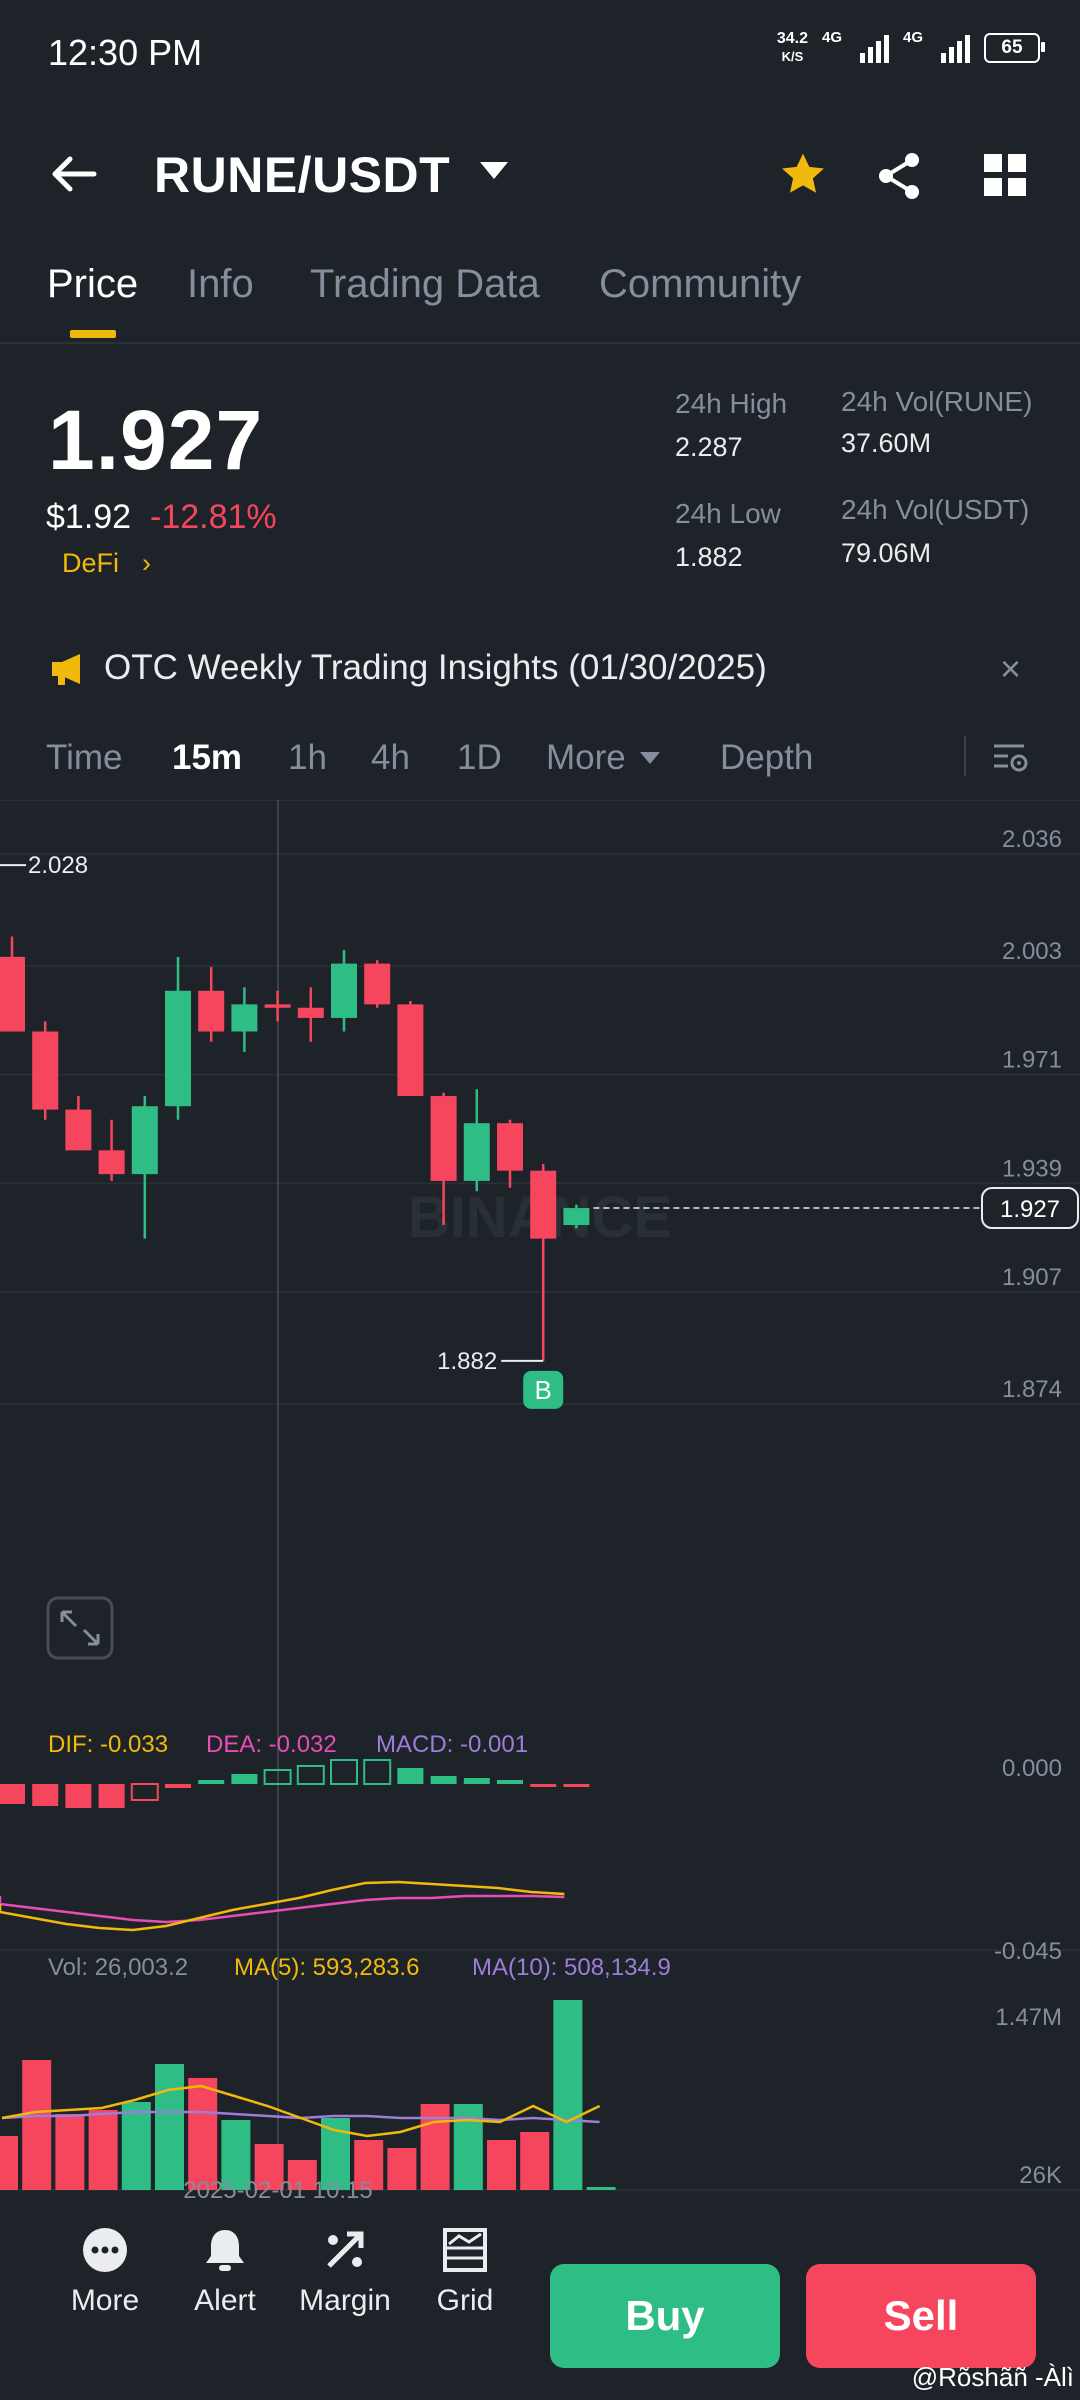  Describe the element at coordinates (105, 2250) in the screenshot. I see `more-dots-icon` at that location.